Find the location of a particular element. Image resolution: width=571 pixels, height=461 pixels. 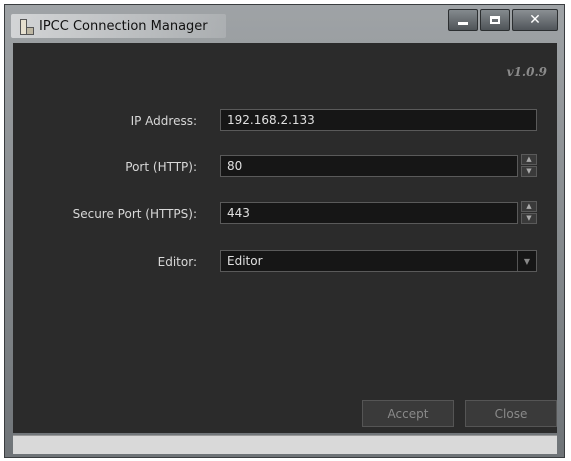

ip-address-input: 192.168.2.133 is located at coordinates (378, 120).